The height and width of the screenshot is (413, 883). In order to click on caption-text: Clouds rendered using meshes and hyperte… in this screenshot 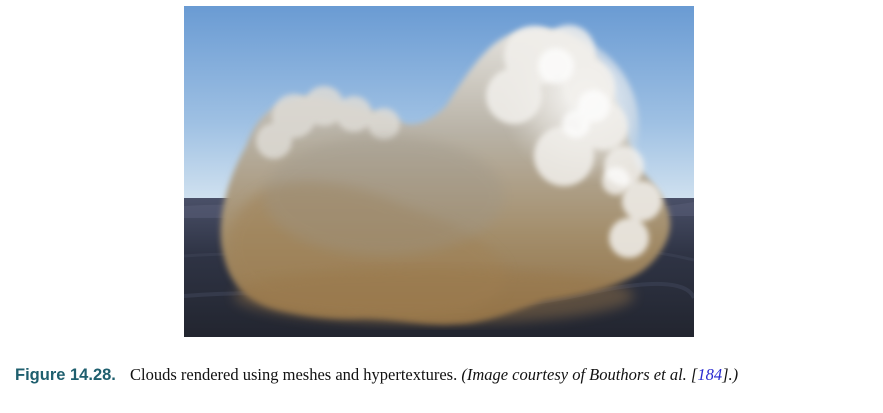, I will do `click(294, 374)`.